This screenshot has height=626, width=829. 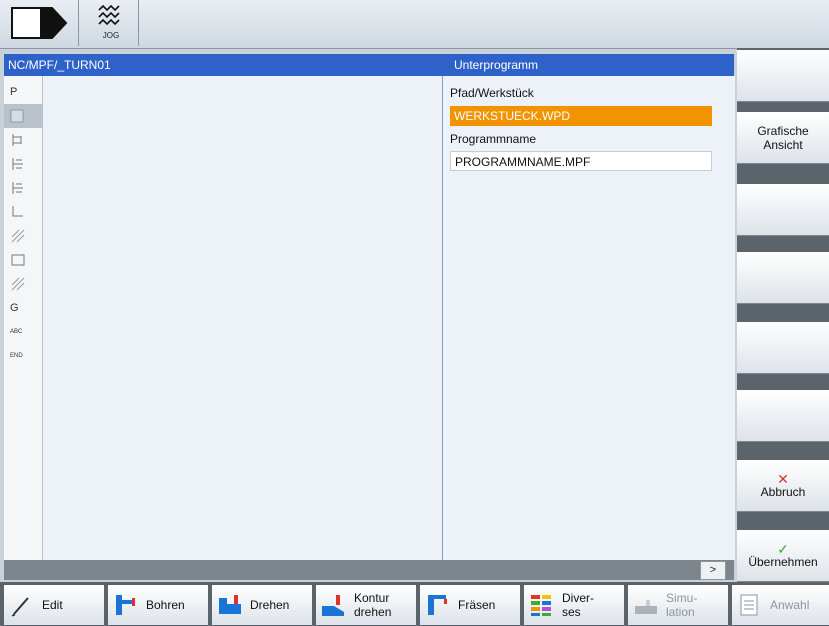 What do you see at coordinates (477, 605) in the screenshot?
I see `softkey-label: Fräsen` at bounding box center [477, 605].